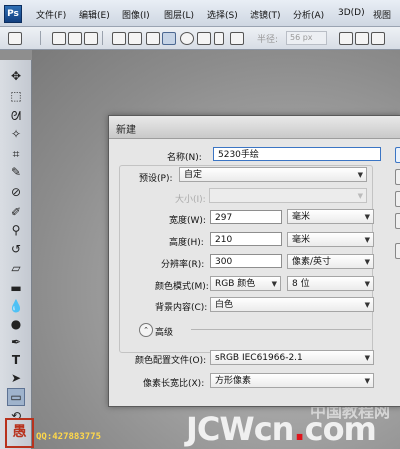 The height and width of the screenshot is (449, 400). Describe the element at coordinates (16, 360) in the screenshot. I see `type-tool-icon: T` at that location.